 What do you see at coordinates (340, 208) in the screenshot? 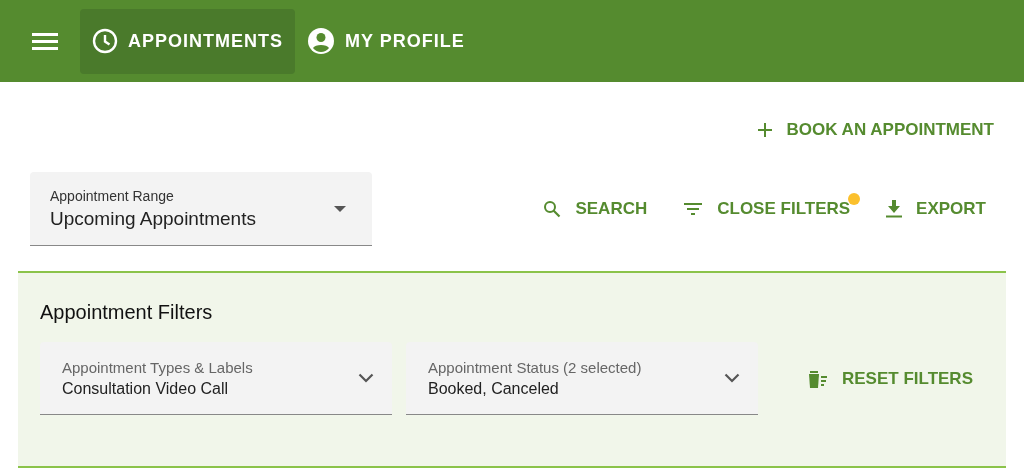
I see `dropdown-arrow-icon` at bounding box center [340, 208].